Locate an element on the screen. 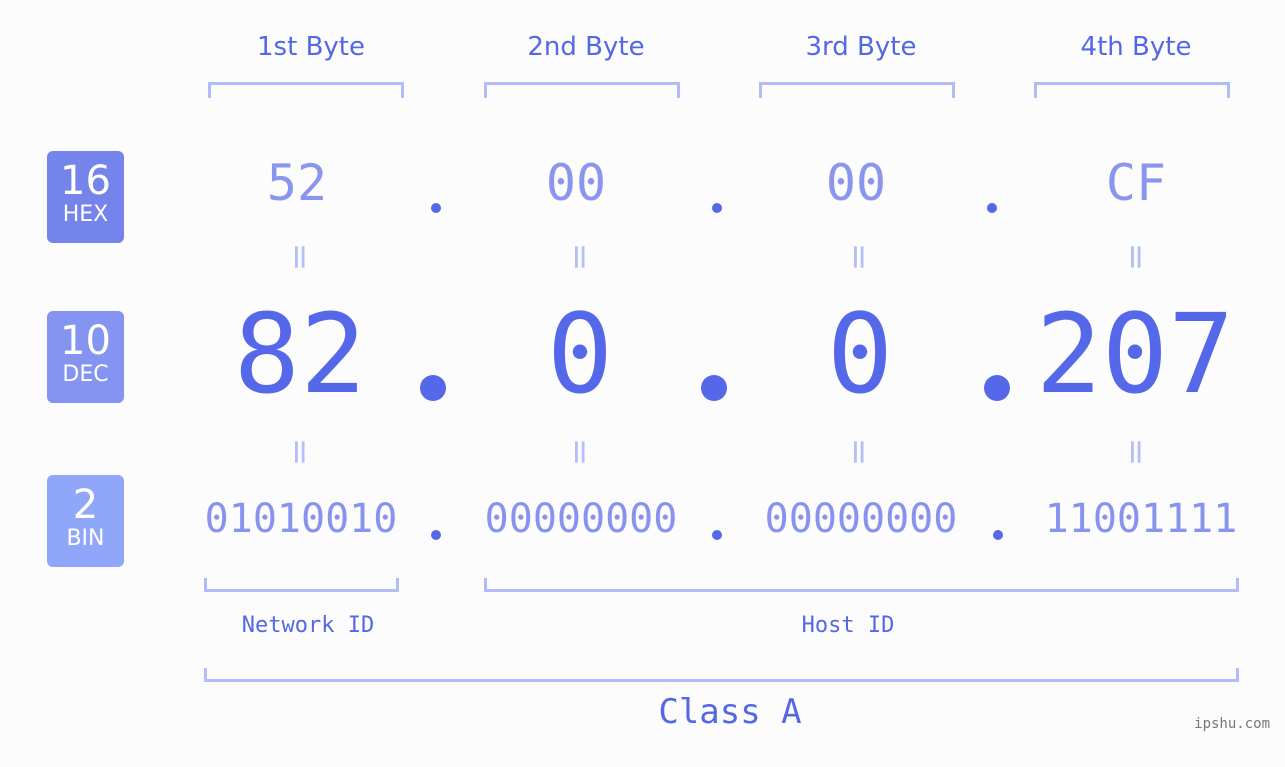 This screenshot has height=767, width=1285. network-id-label: Network ID is located at coordinates (308, 625).